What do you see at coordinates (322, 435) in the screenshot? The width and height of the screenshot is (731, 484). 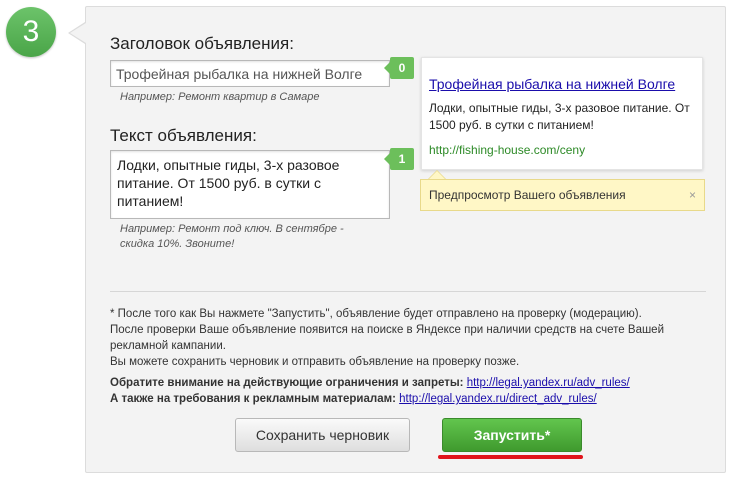 I see `save-draft-button: Сохранить черновик` at bounding box center [322, 435].